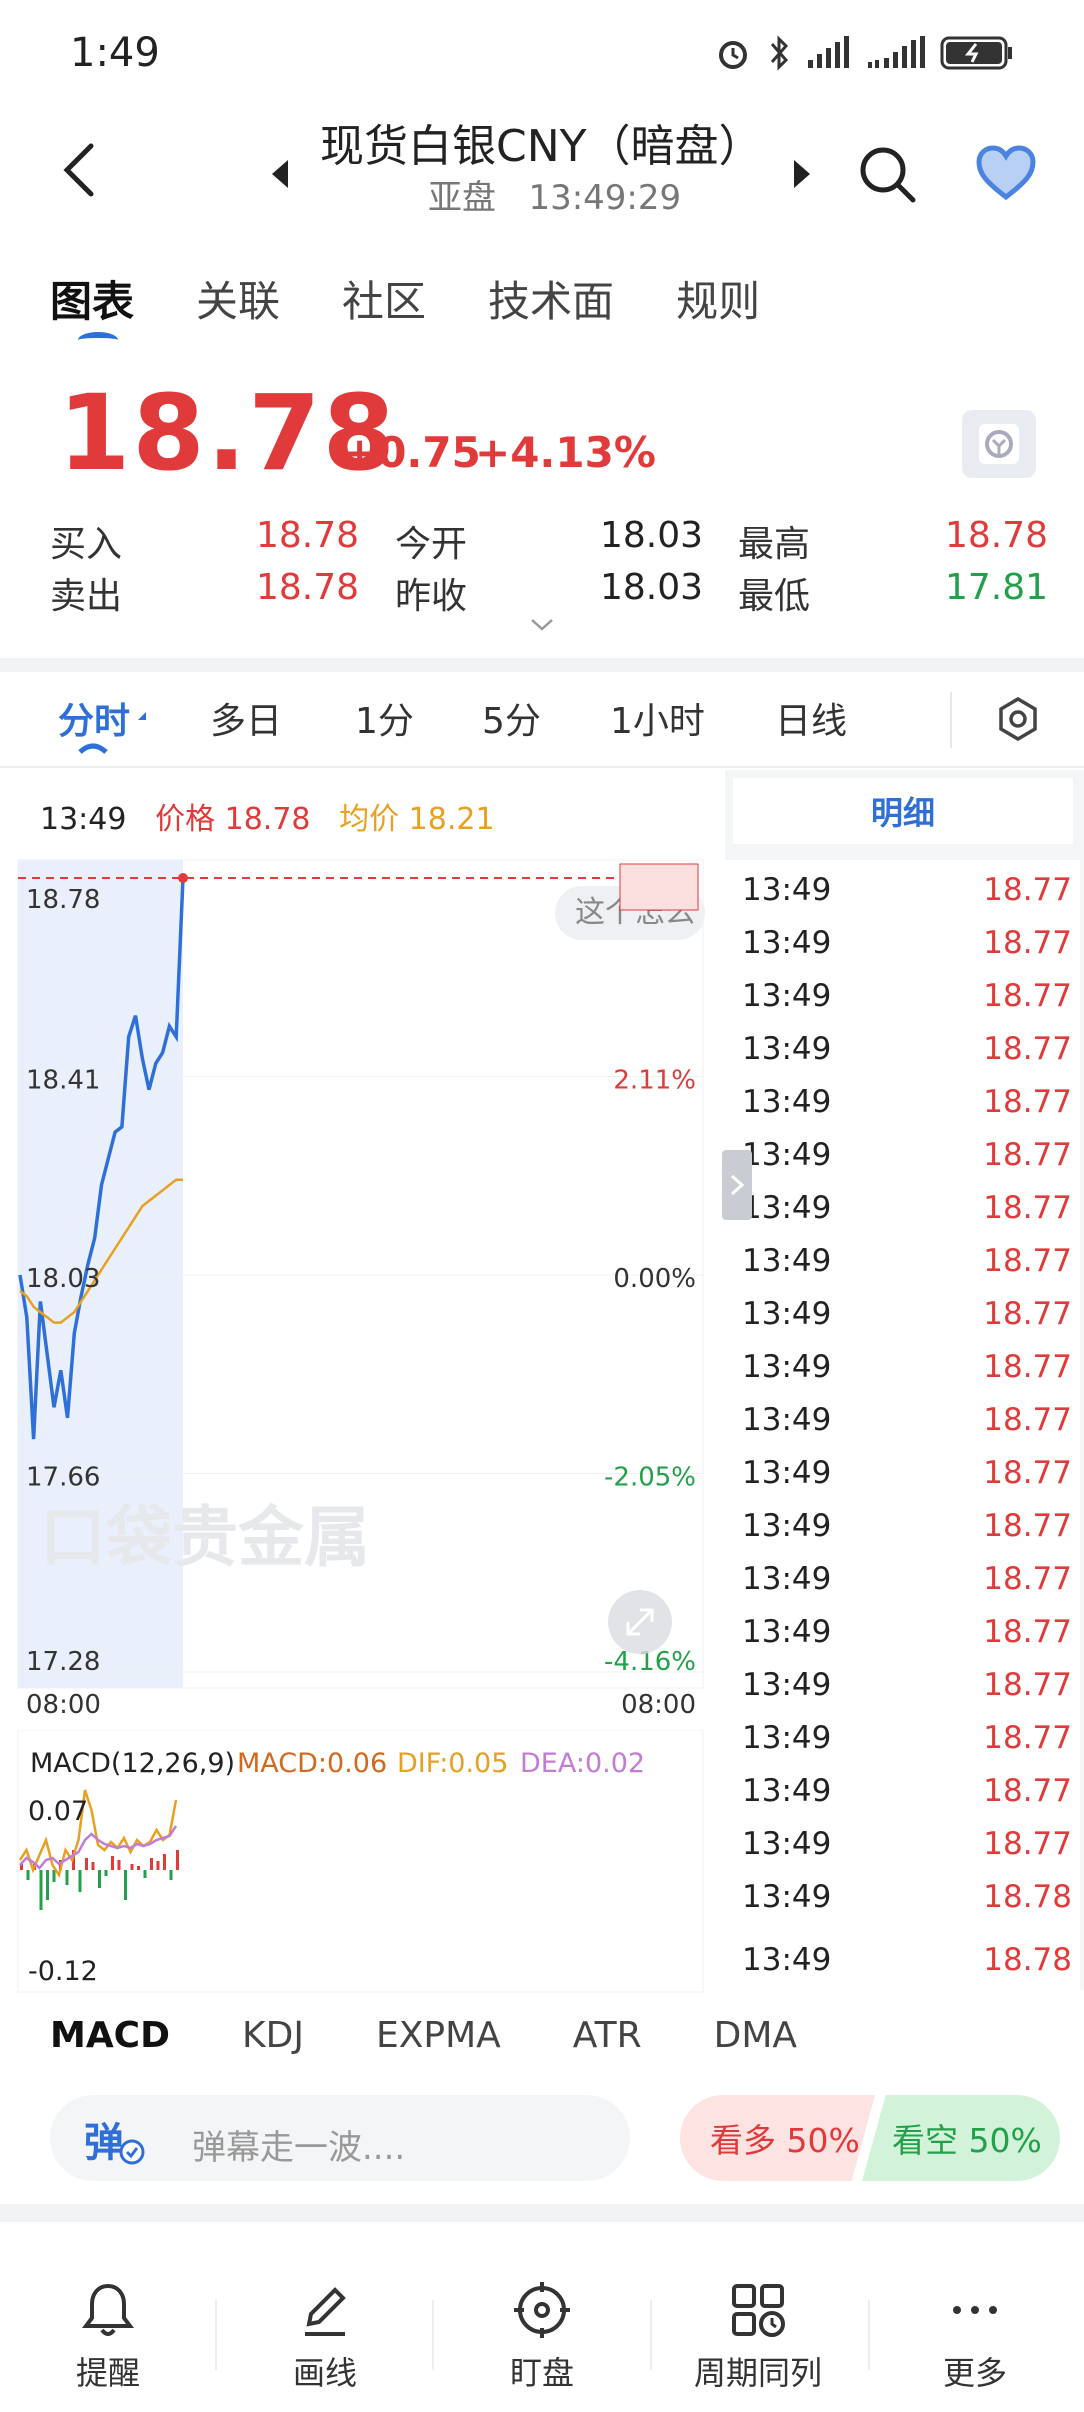 This screenshot has height=2412, width=1084. Describe the element at coordinates (758, 2310) in the screenshot. I see `grid-clock-icon` at that location.